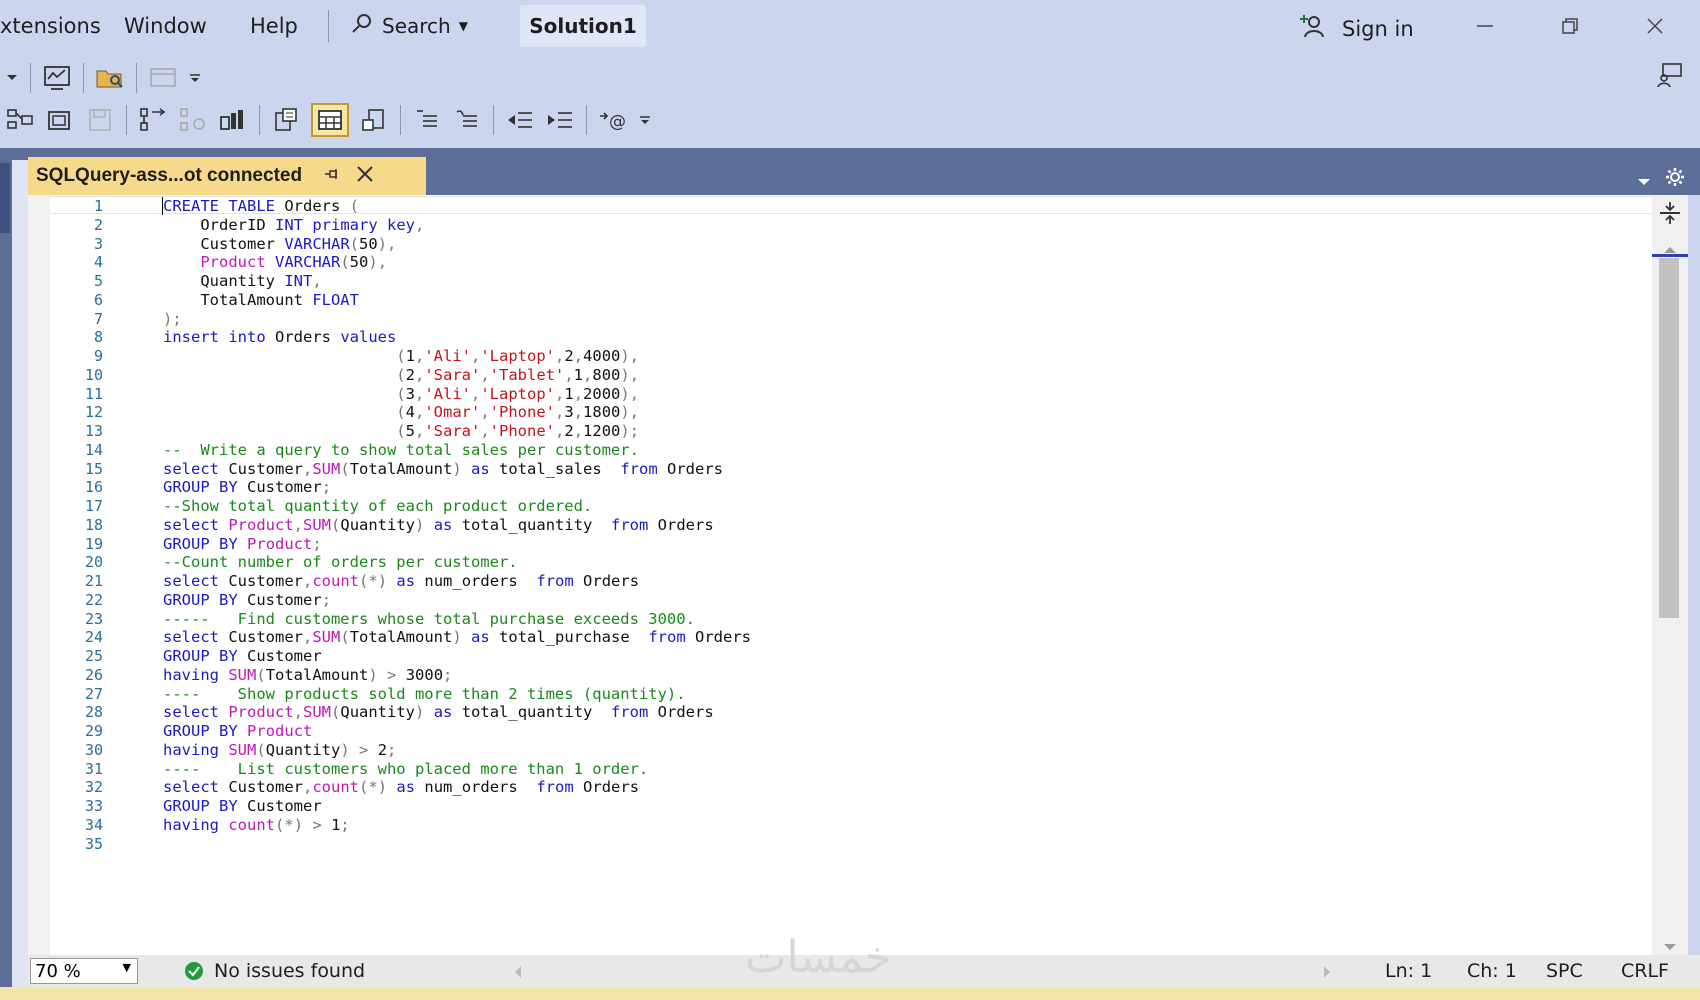 This screenshot has width=1700, height=1000. What do you see at coordinates (401, 356) in the screenshot?
I see `code-line: (1,'Ali','Laptop',2,4000),` at bounding box center [401, 356].